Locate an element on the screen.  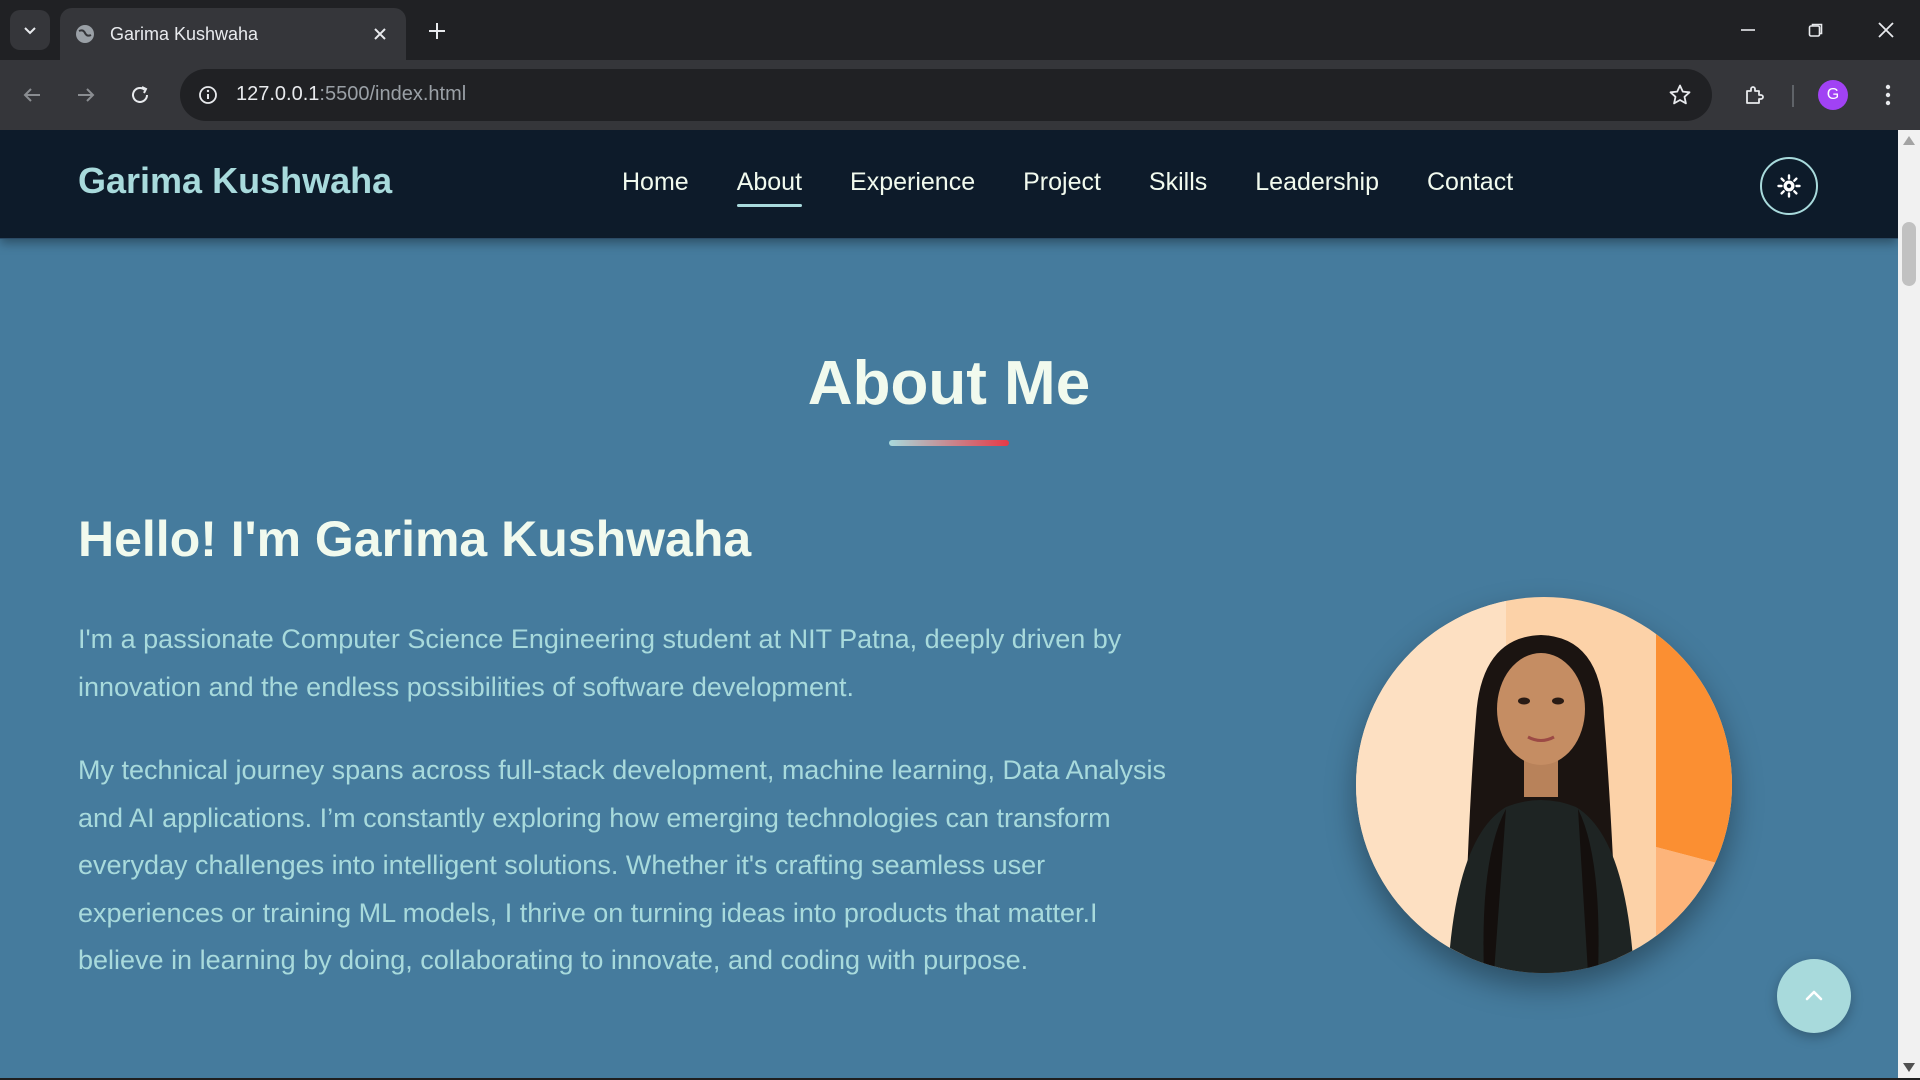
url-text: 127.0.0.1:5500/index.html is located at coordinates (351, 94).